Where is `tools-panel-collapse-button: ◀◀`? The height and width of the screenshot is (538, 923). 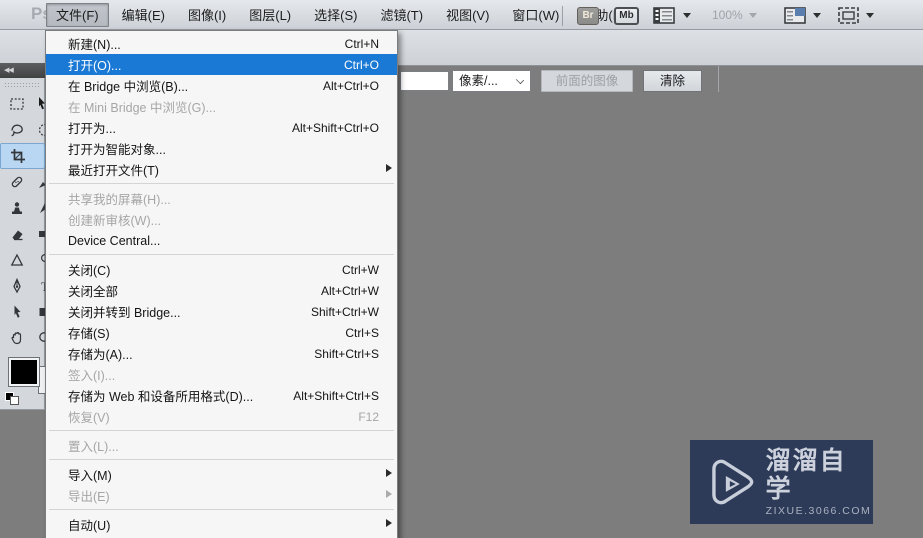
tools-panel-collapse-button: ◀◀ is located at coordinates (22, 70).